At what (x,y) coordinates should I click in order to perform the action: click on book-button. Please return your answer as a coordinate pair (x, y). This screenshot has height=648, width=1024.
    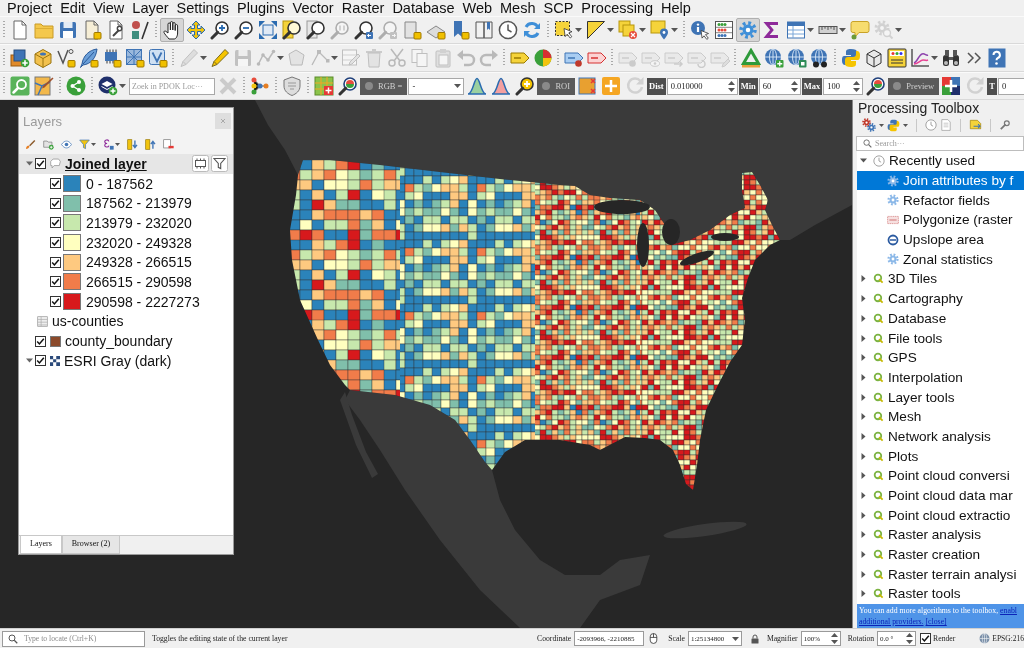
    Looking at the image, I should click on (484, 30).